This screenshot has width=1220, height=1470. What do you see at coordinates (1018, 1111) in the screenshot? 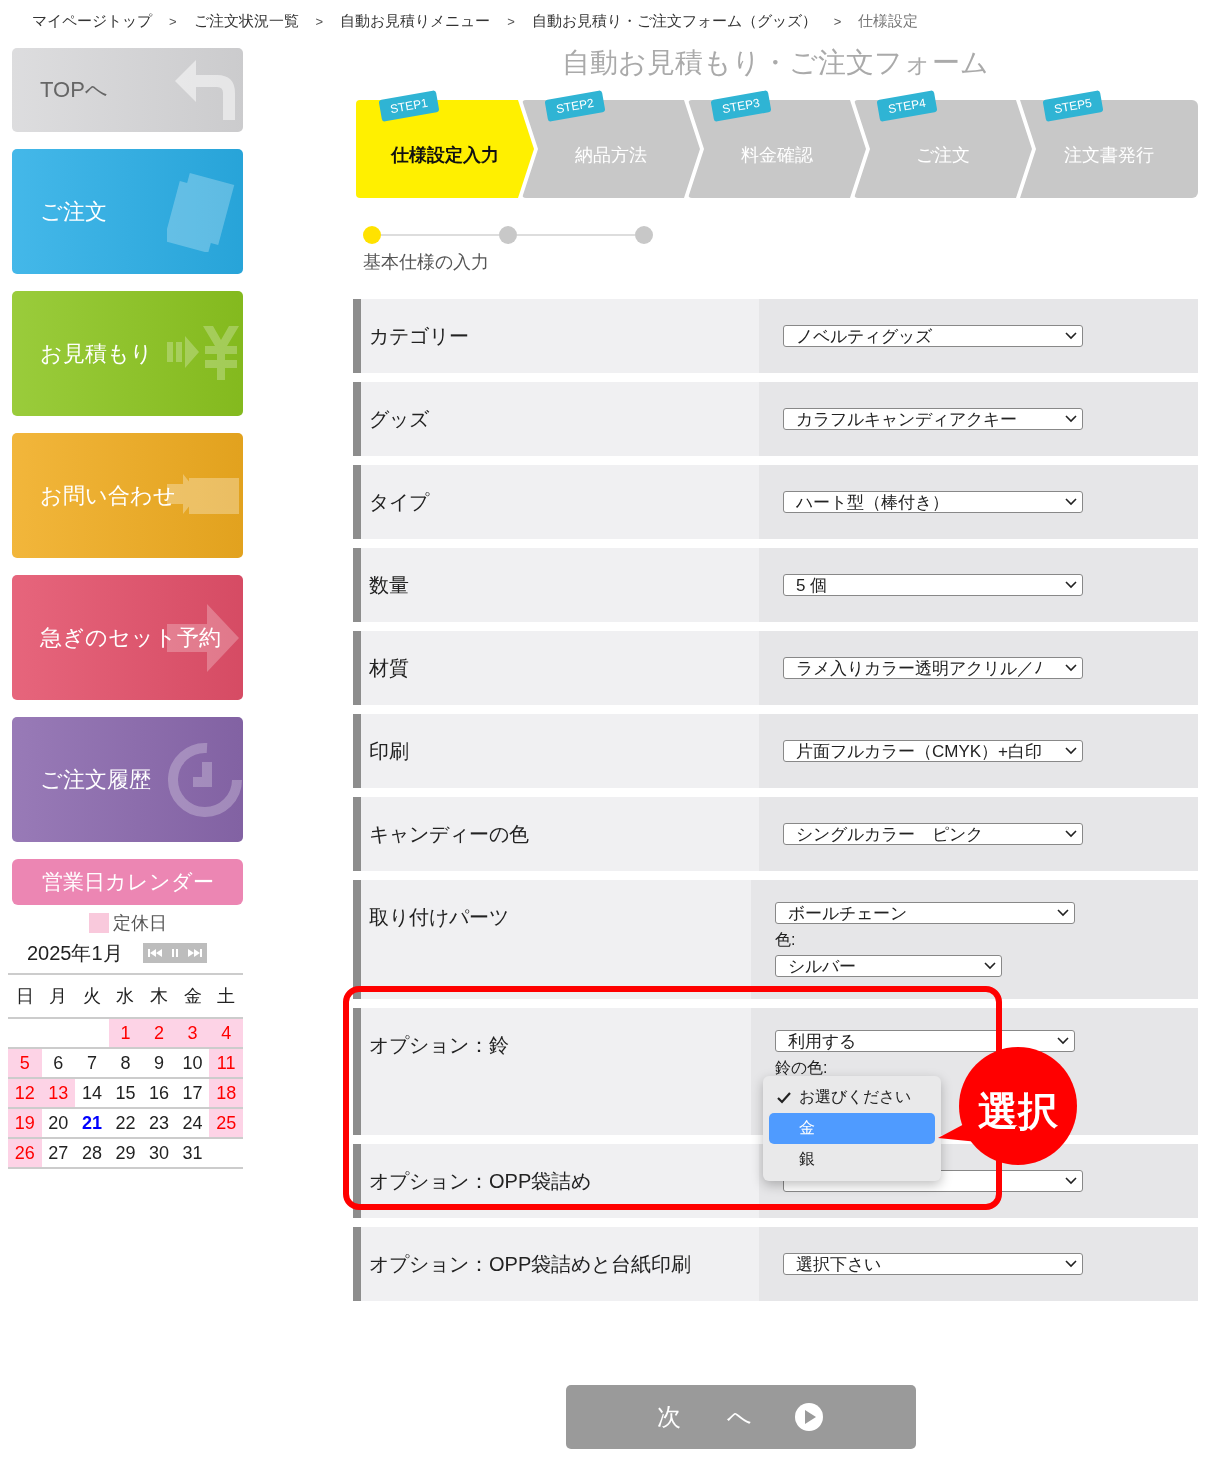
I see `callout-text: 選択` at bounding box center [1018, 1111].